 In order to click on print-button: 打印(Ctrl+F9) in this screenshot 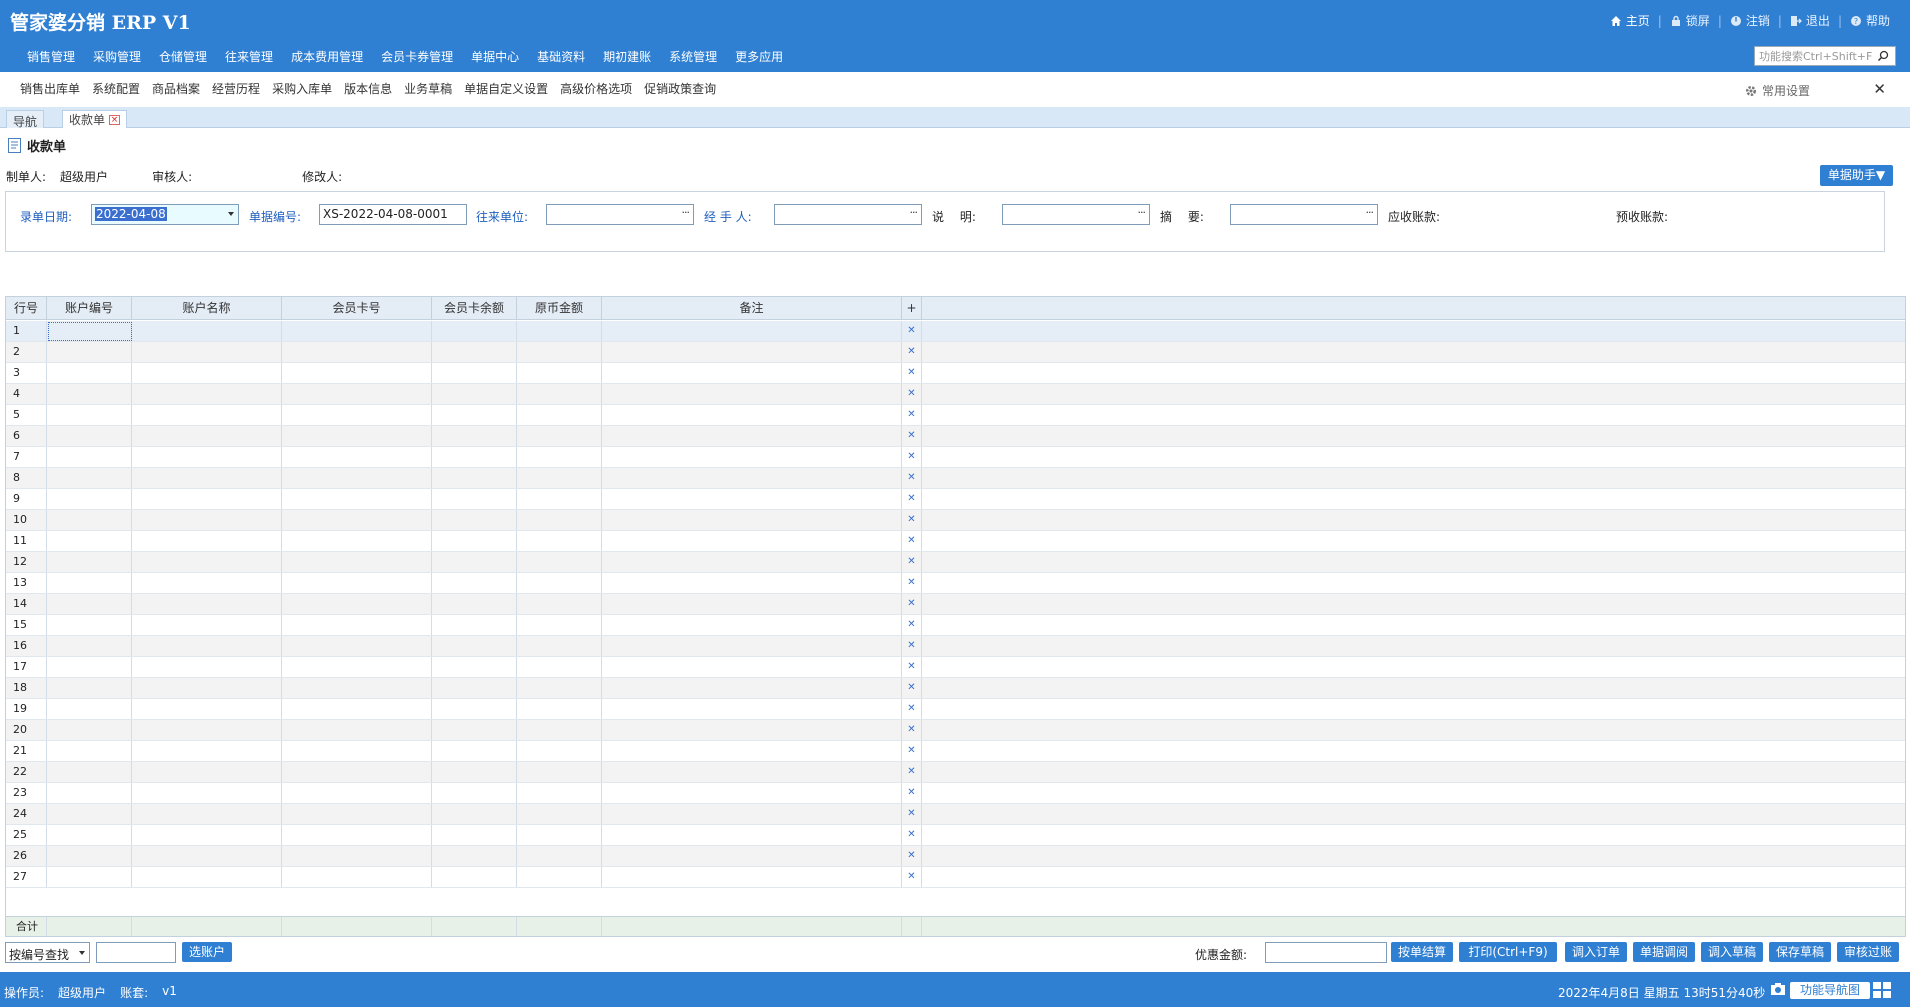, I will do `click(1508, 952)`.